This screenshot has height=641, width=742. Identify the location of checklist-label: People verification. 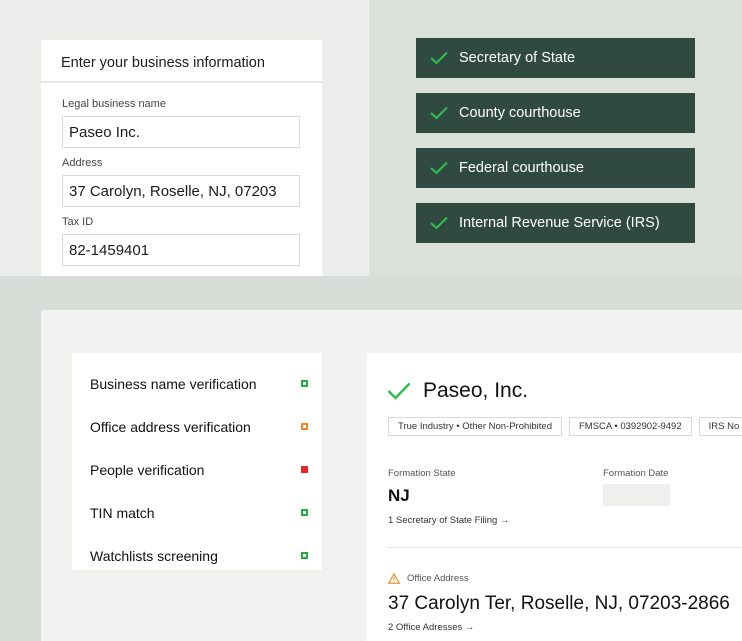
(147, 469).